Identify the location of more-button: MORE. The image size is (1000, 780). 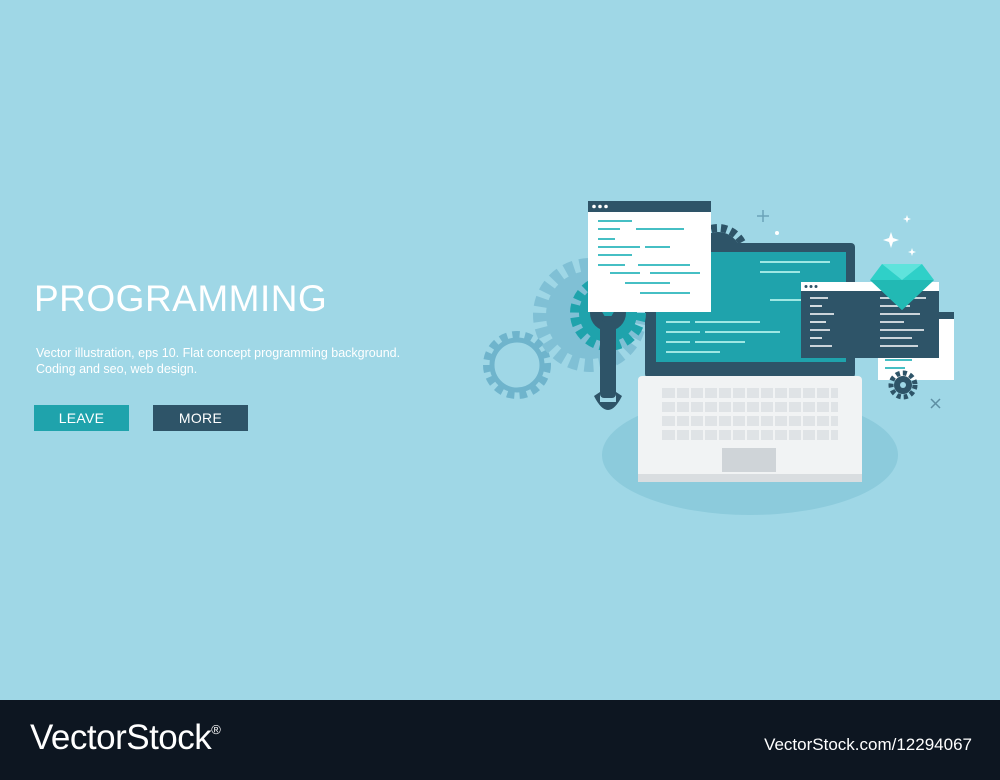
(200, 418).